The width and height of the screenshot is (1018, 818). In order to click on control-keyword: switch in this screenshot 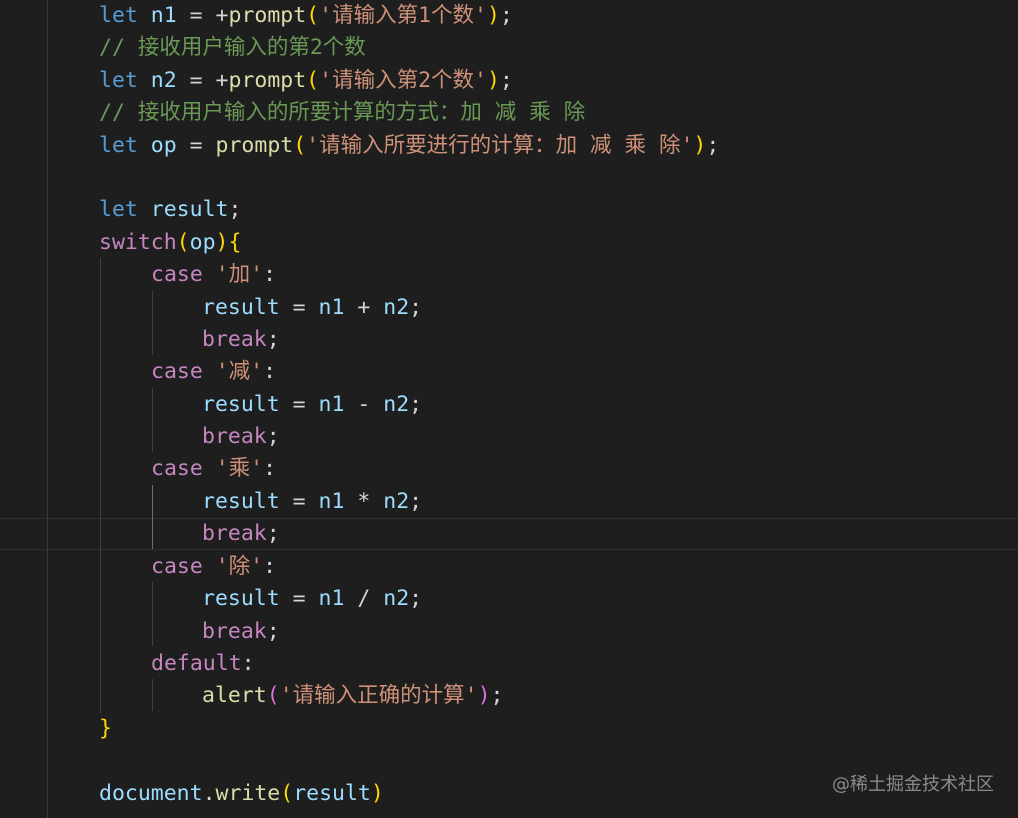, I will do `click(138, 242)`.